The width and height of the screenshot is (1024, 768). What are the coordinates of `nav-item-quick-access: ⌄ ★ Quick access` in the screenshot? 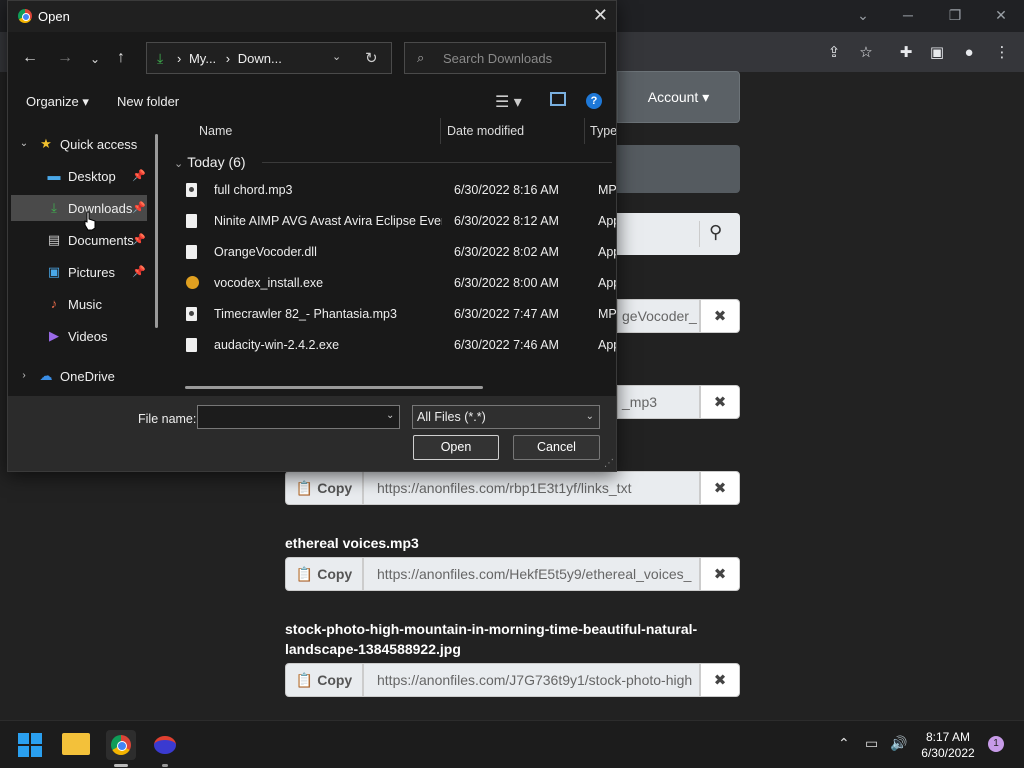 It's located at (78, 144).